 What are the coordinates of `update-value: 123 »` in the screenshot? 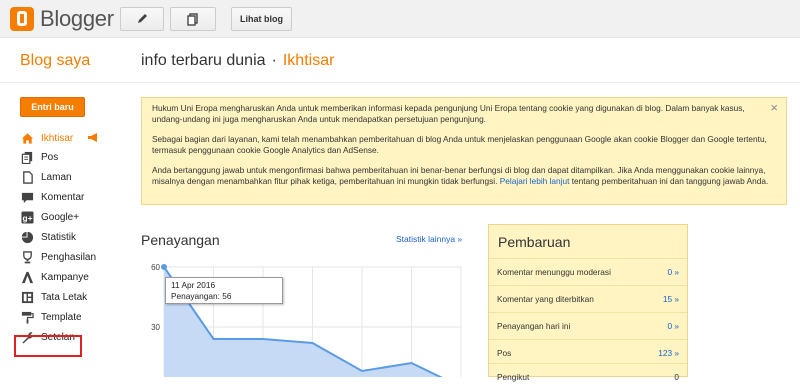 It's located at (668, 353).